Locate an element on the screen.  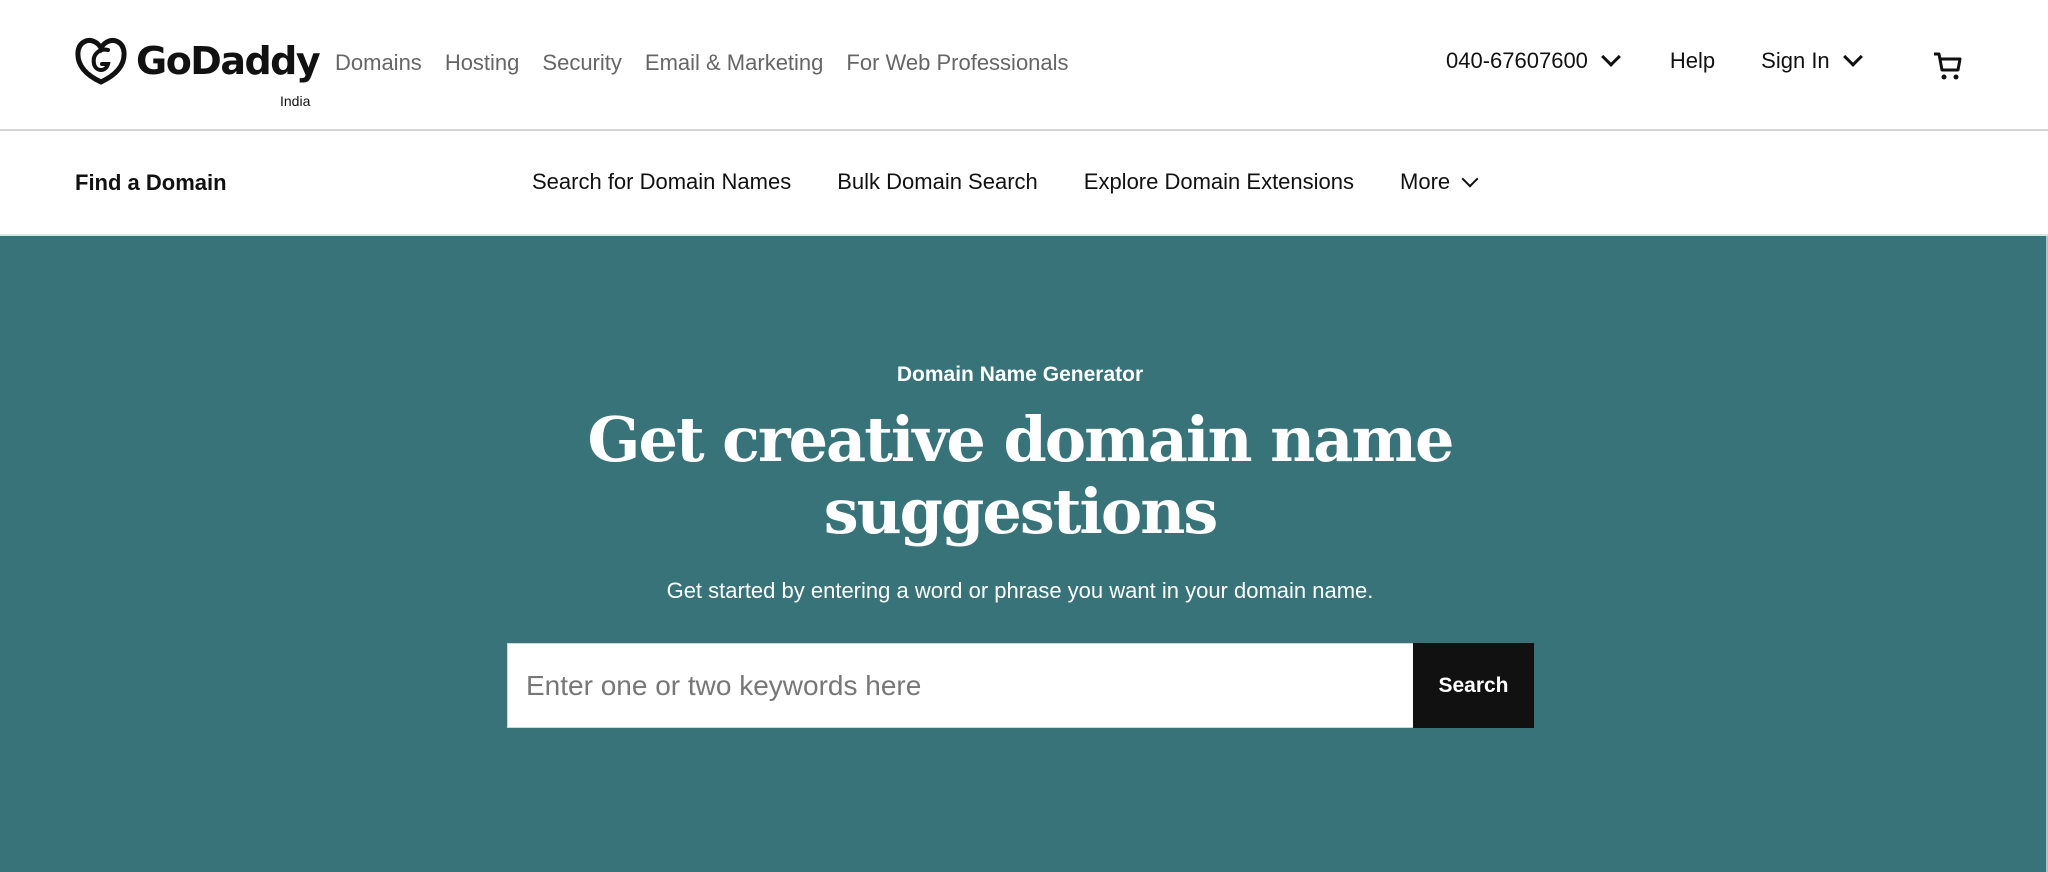
headline-line-1: Get creative domain name is located at coordinates (1021, 439).